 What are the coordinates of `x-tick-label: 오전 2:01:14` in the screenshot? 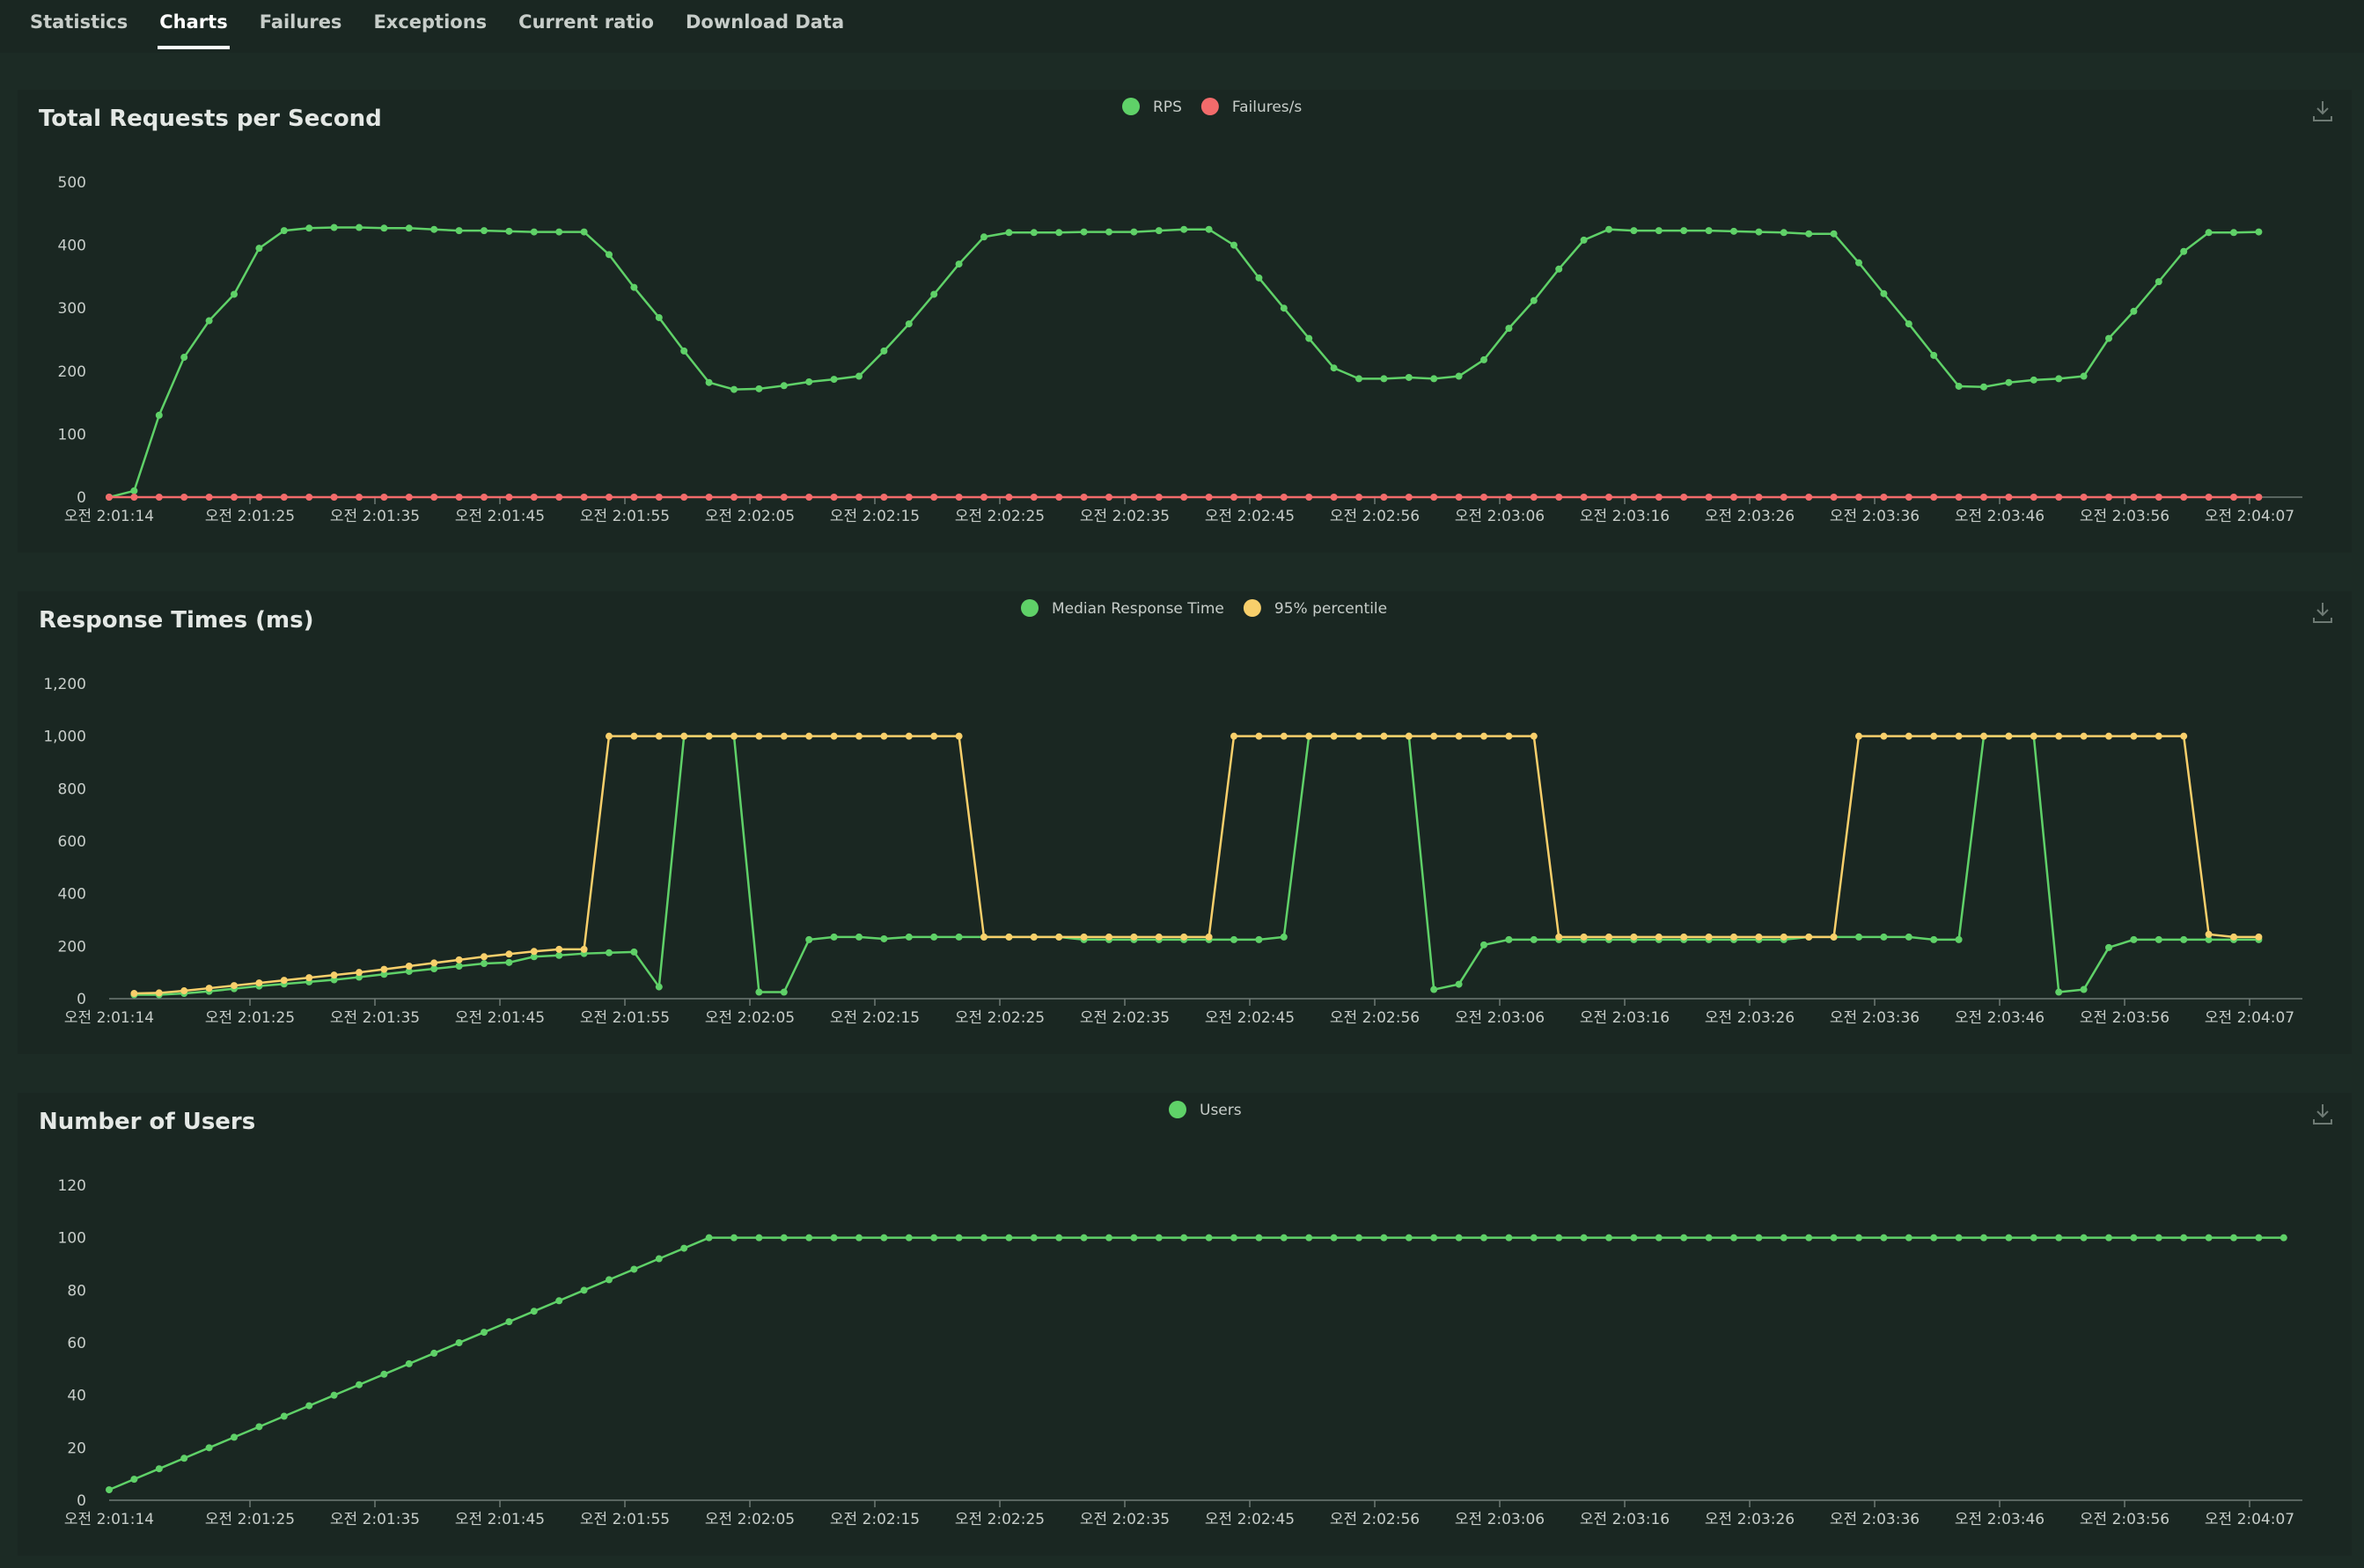 It's located at (109, 1018).